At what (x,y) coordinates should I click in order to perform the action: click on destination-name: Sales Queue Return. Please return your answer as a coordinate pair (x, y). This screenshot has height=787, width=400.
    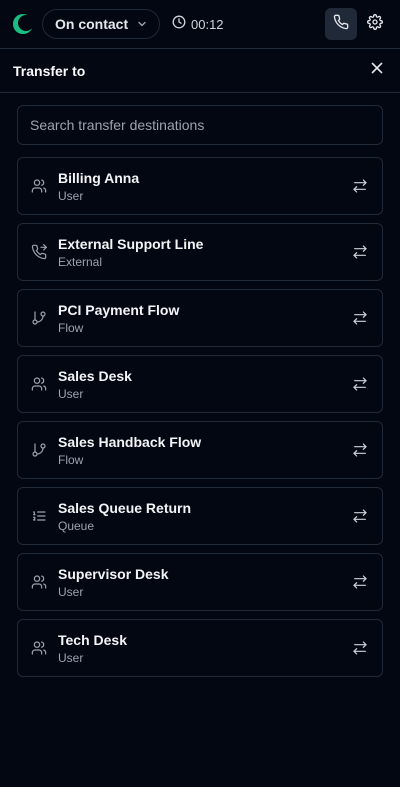
    Looking at the image, I should click on (125, 507).